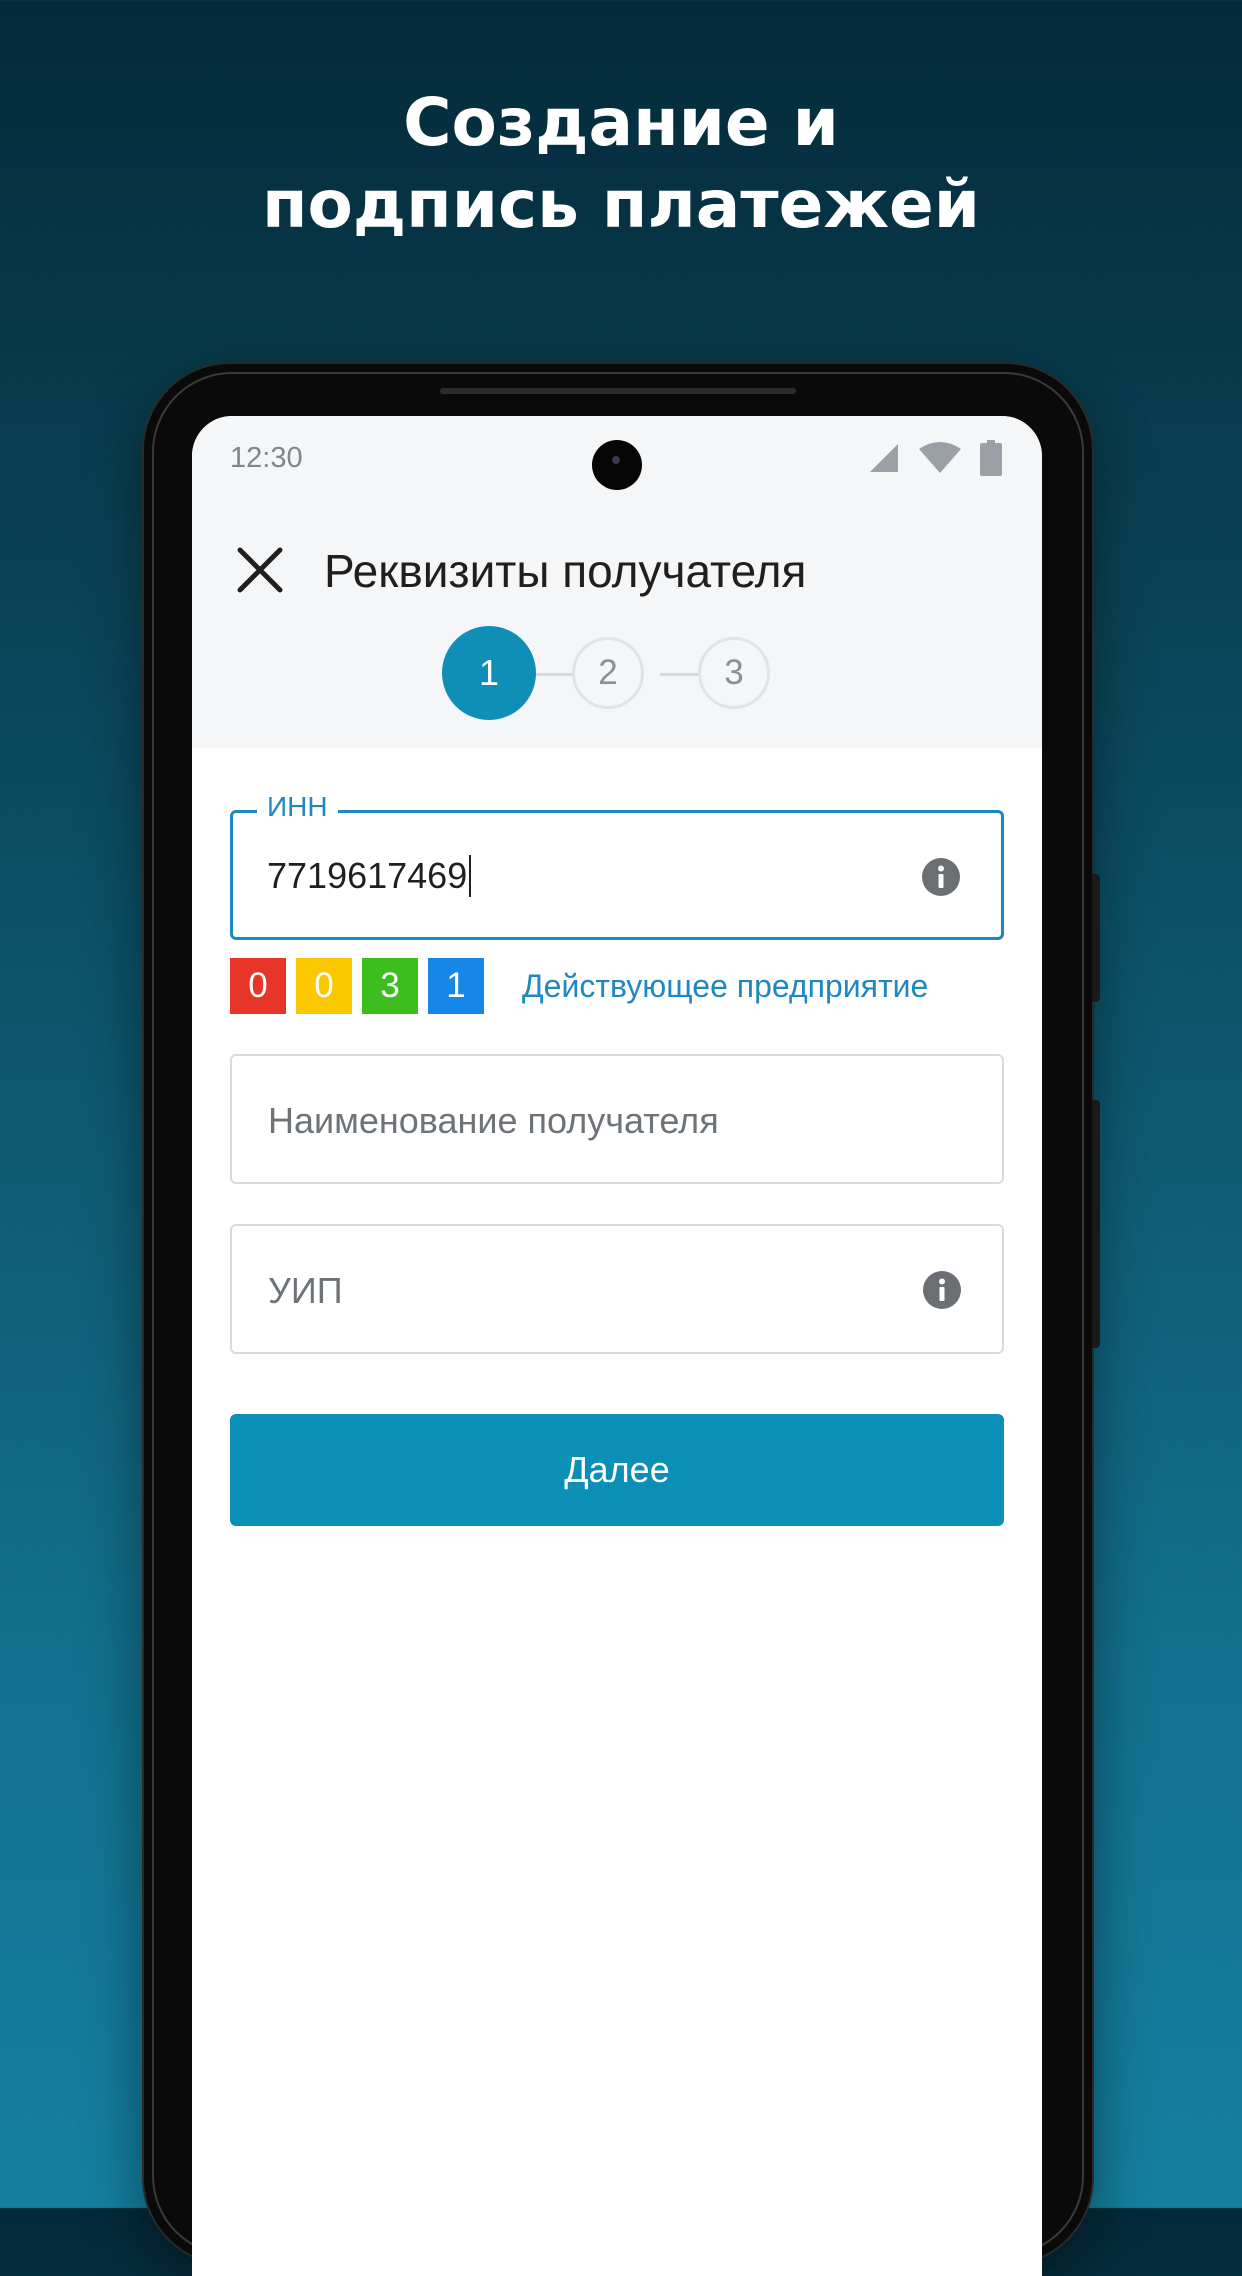  Describe the element at coordinates (621, 164) in the screenshot. I see `promo-title: Создание и подпись платежей` at that location.